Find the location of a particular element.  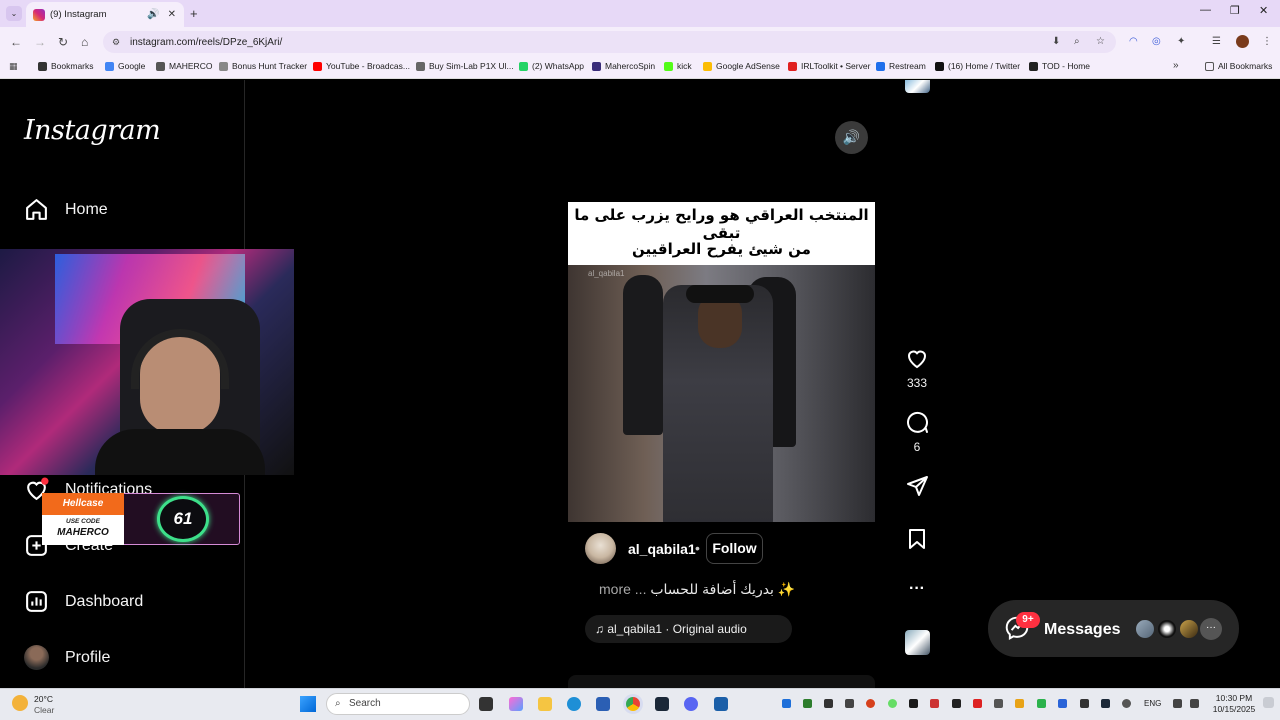

comment-button is located at coordinates (917, 424).